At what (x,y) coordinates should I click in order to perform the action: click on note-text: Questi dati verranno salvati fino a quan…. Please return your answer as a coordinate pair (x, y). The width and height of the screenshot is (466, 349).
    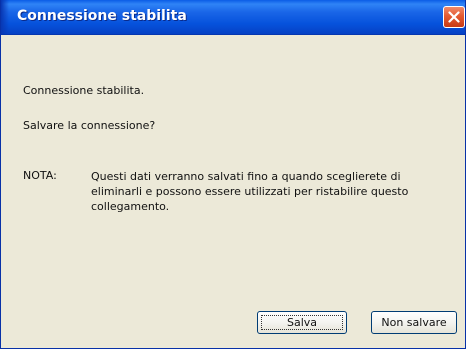
    Looking at the image, I should click on (250, 191).